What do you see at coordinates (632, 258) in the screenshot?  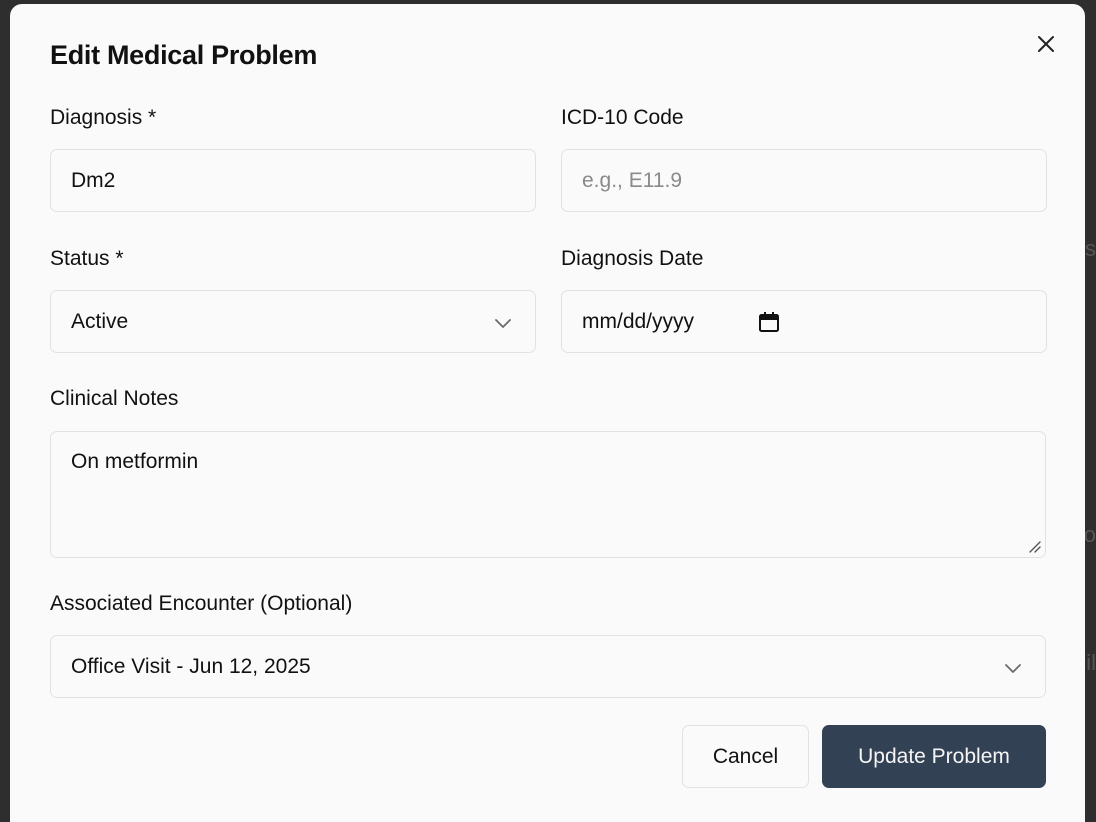 I see `diagnosis-date-label: Diagnosis Date` at bounding box center [632, 258].